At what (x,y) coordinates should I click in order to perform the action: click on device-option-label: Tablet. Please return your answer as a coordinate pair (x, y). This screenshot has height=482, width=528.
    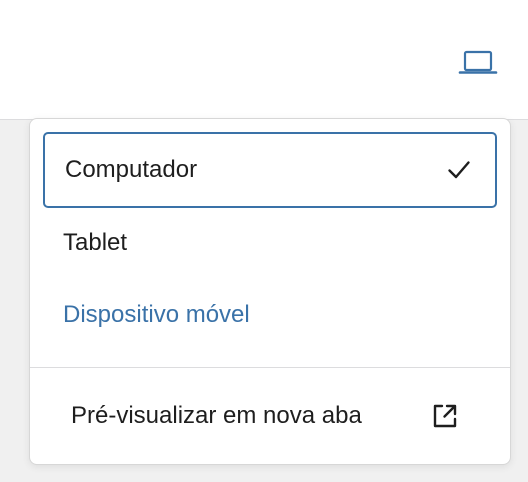
    Looking at the image, I should click on (95, 242).